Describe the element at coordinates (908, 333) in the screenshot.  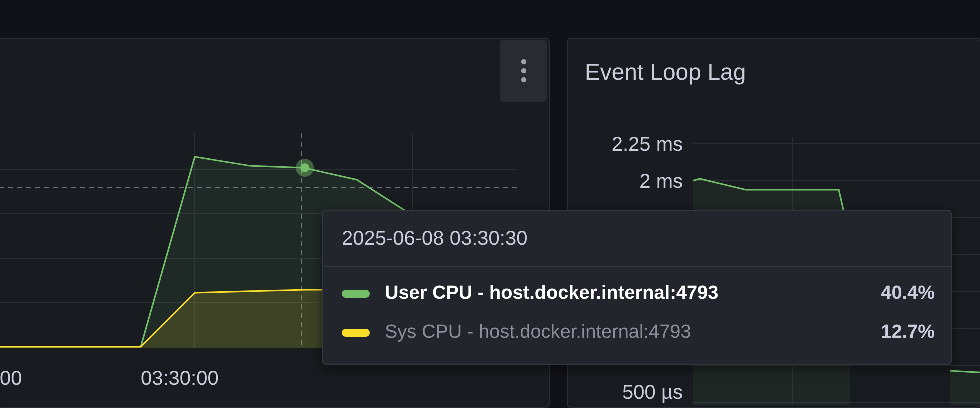
I see `series-value: 12.7%` at that location.